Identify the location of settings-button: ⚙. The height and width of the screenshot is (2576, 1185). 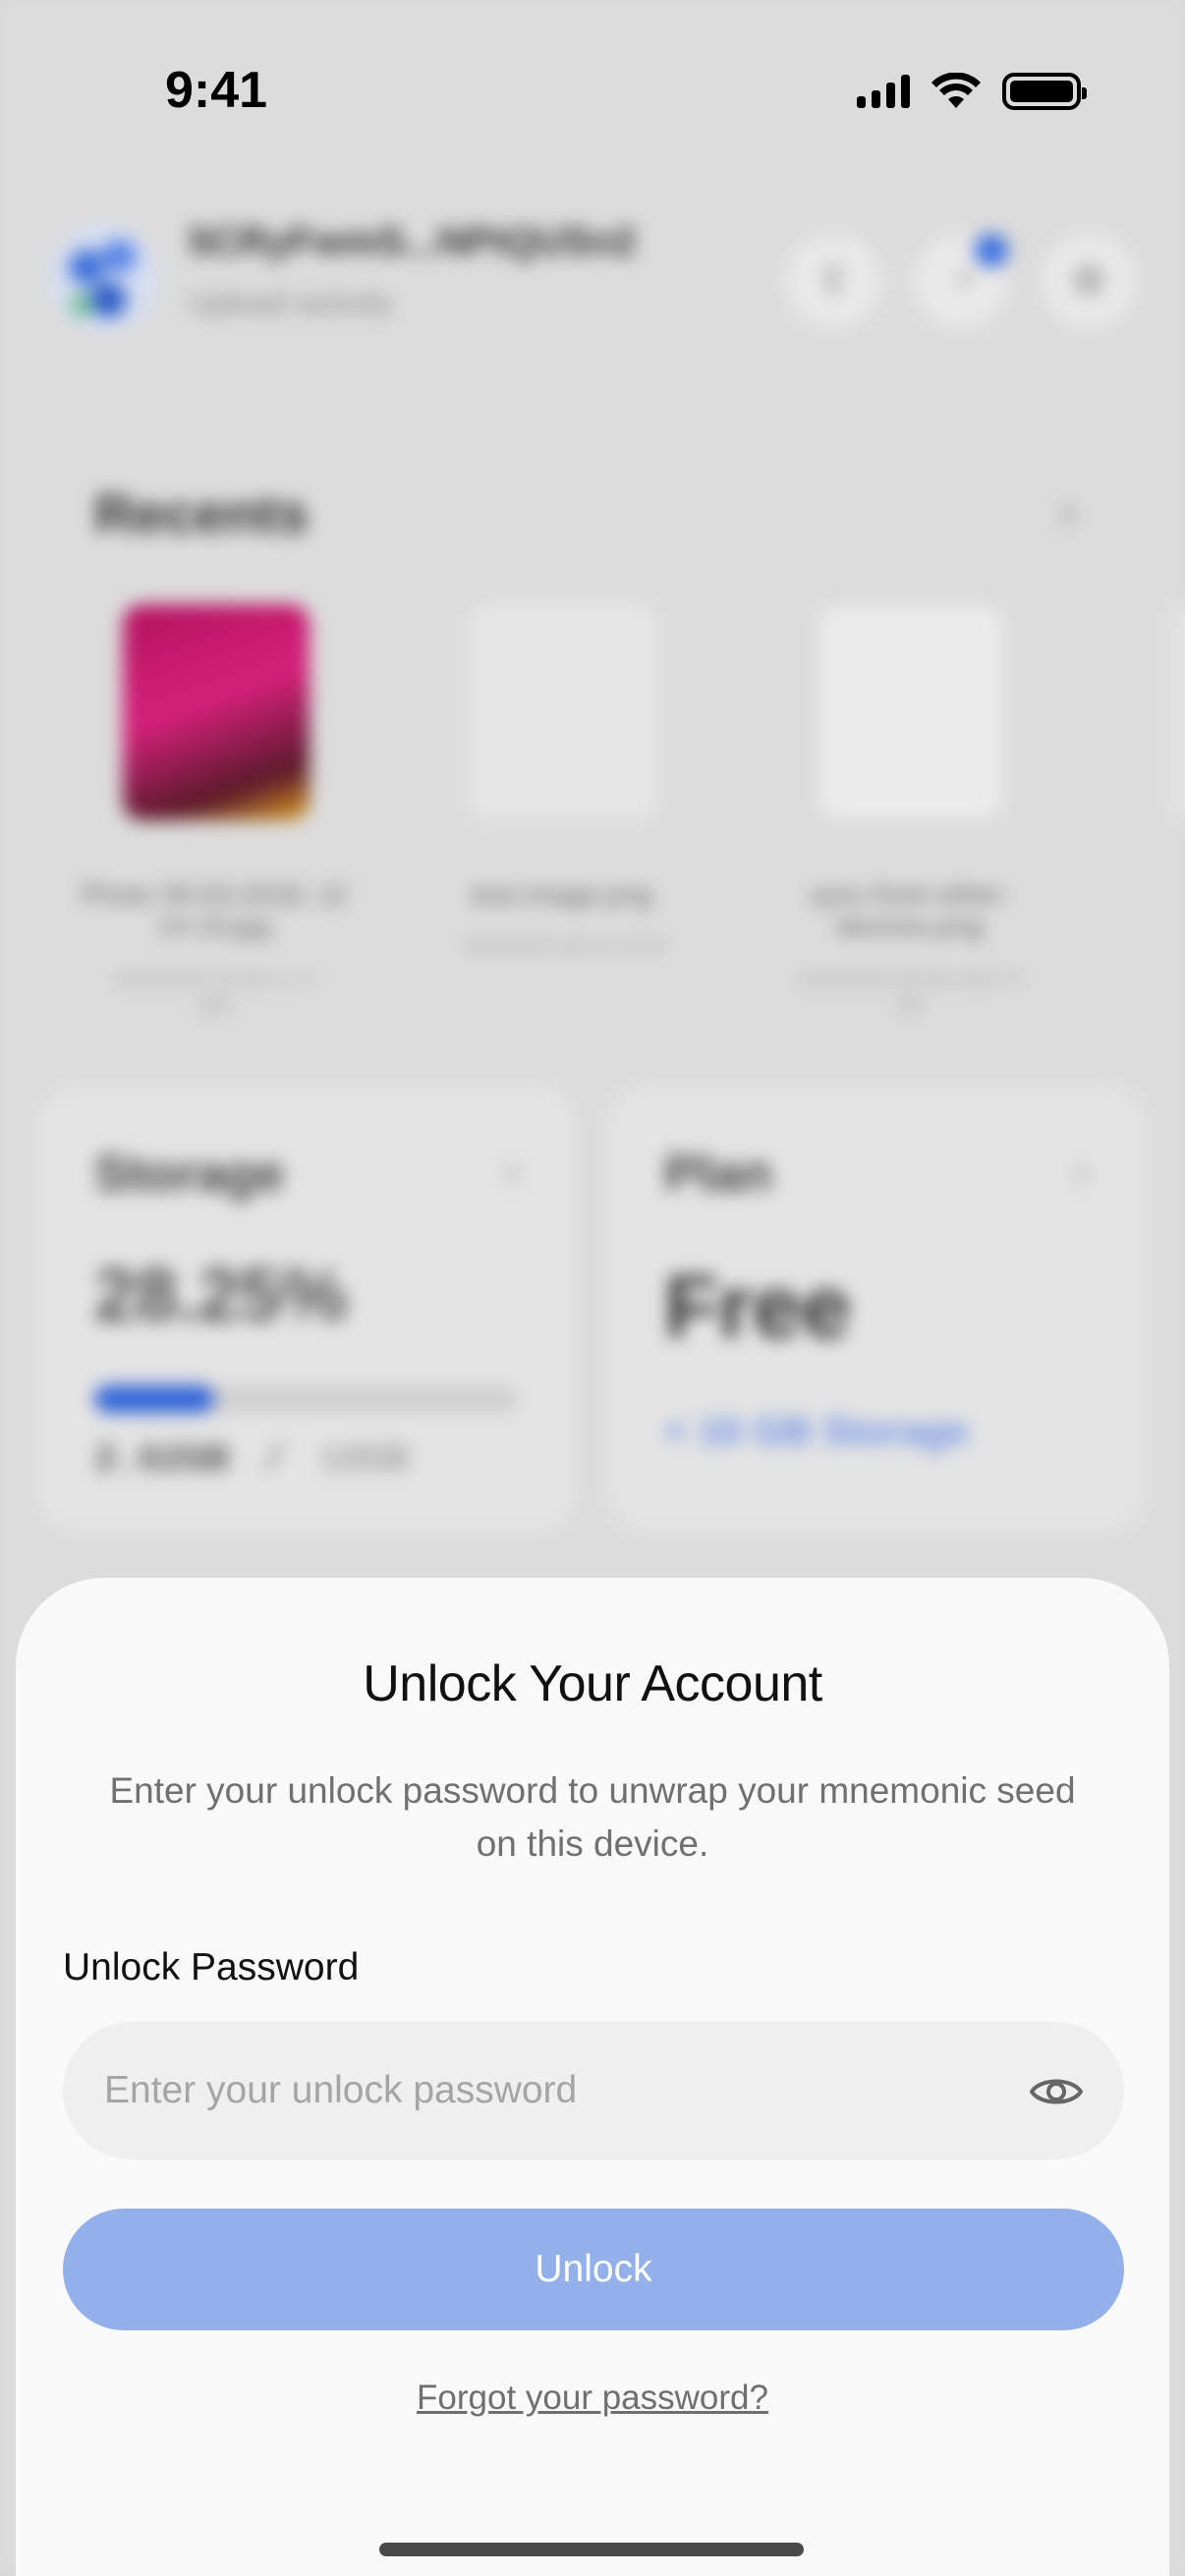
(1089, 281).